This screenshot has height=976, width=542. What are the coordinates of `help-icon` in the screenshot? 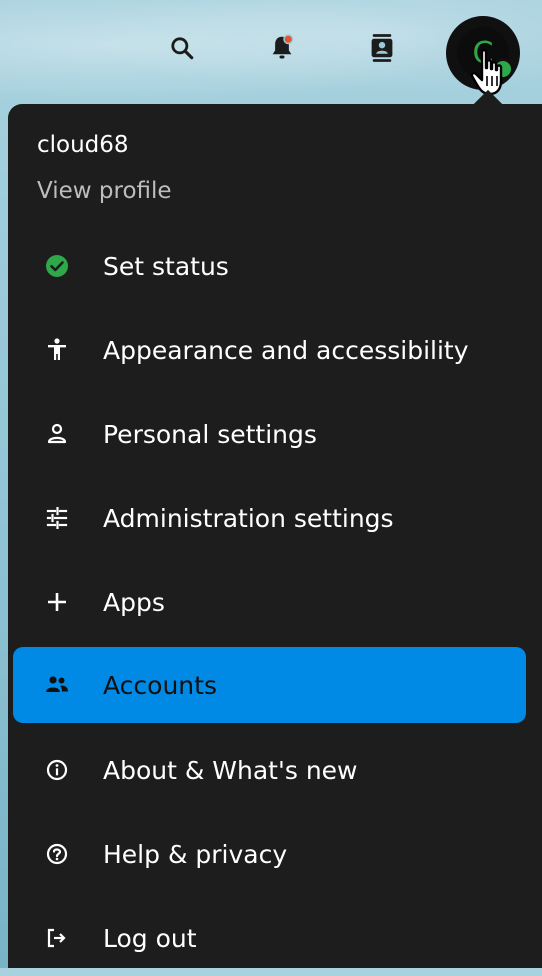 It's located at (57, 854).